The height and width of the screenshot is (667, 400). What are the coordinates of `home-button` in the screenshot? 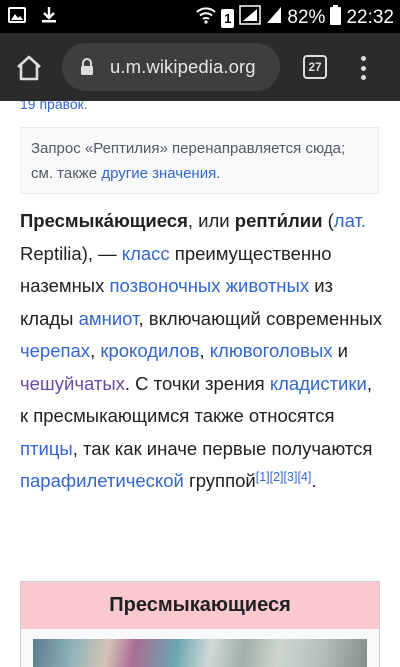 It's located at (29, 68).